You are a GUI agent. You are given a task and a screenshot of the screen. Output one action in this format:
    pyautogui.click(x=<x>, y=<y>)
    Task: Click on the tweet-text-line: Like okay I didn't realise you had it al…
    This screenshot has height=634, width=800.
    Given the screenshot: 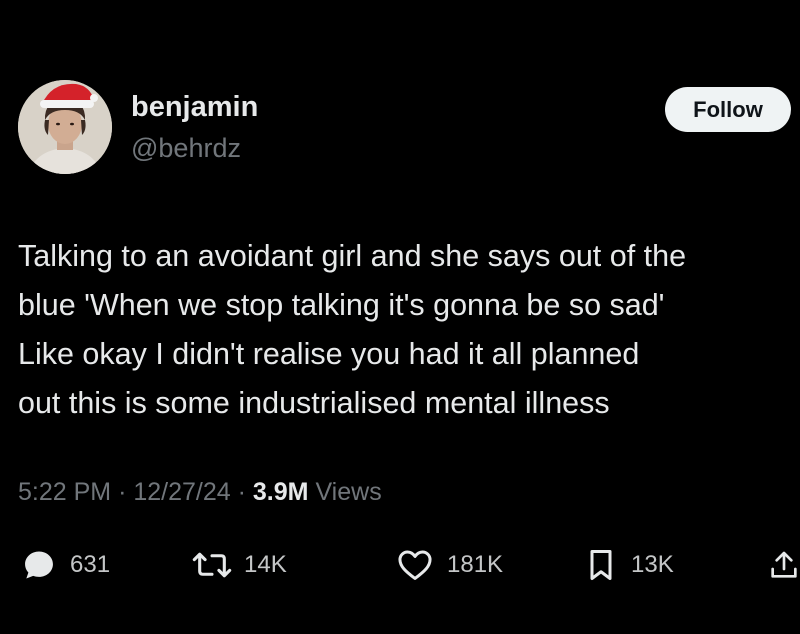 What is the action you would take?
    pyautogui.click(x=329, y=354)
    